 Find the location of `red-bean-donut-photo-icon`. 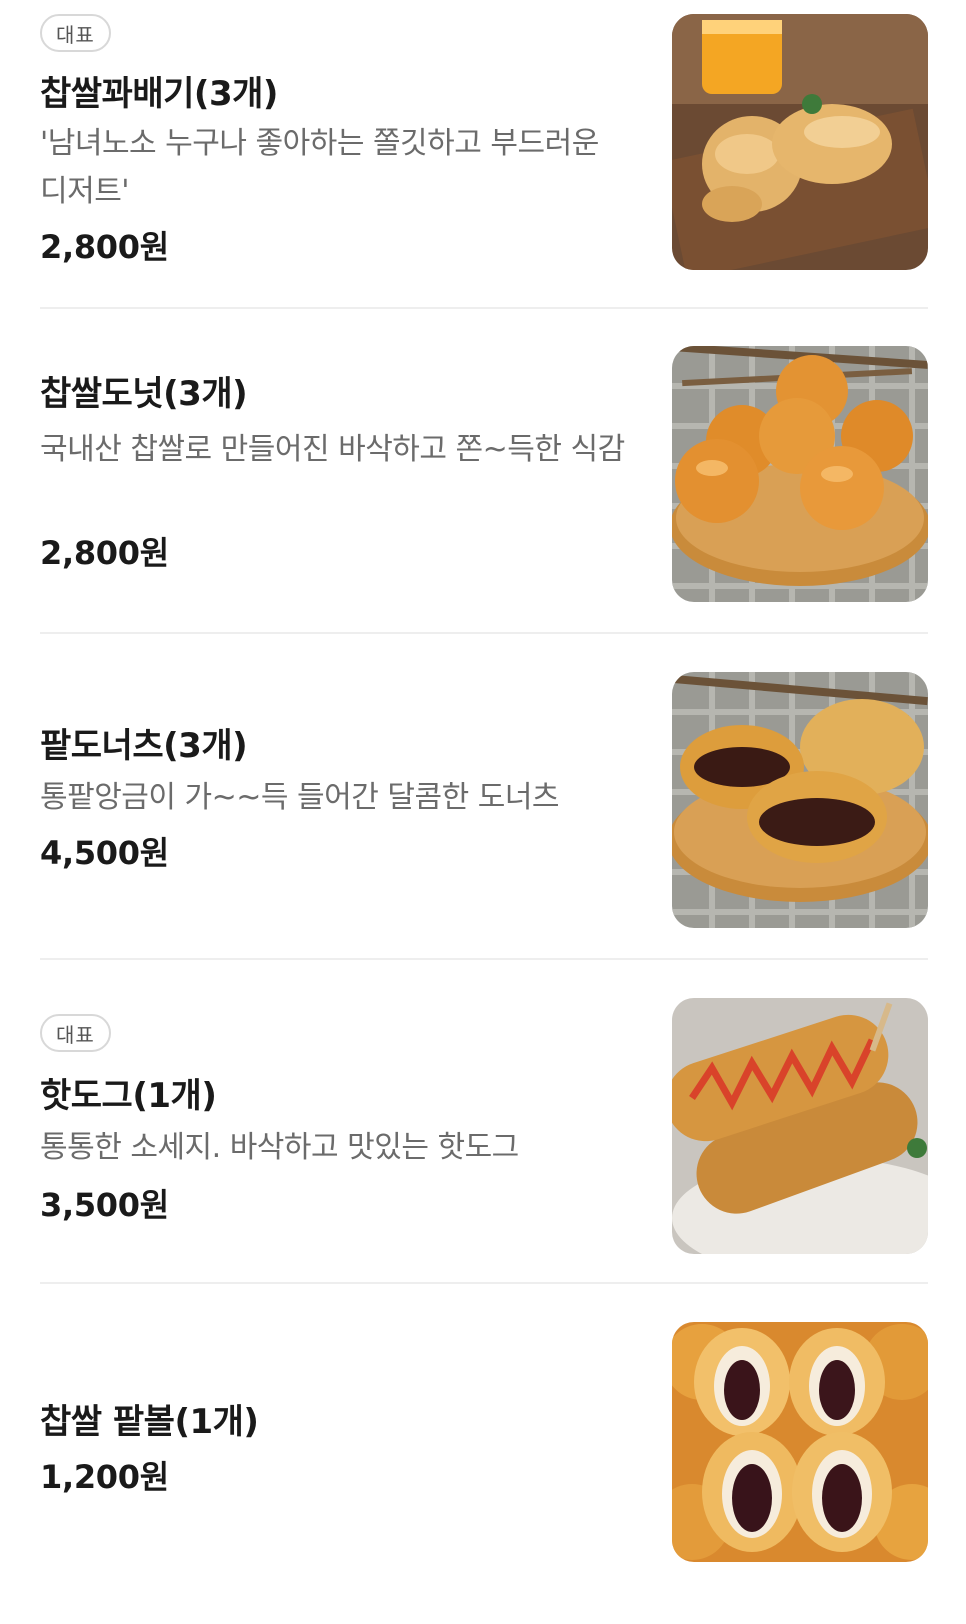

red-bean-donut-photo-icon is located at coordinates (800, 800).